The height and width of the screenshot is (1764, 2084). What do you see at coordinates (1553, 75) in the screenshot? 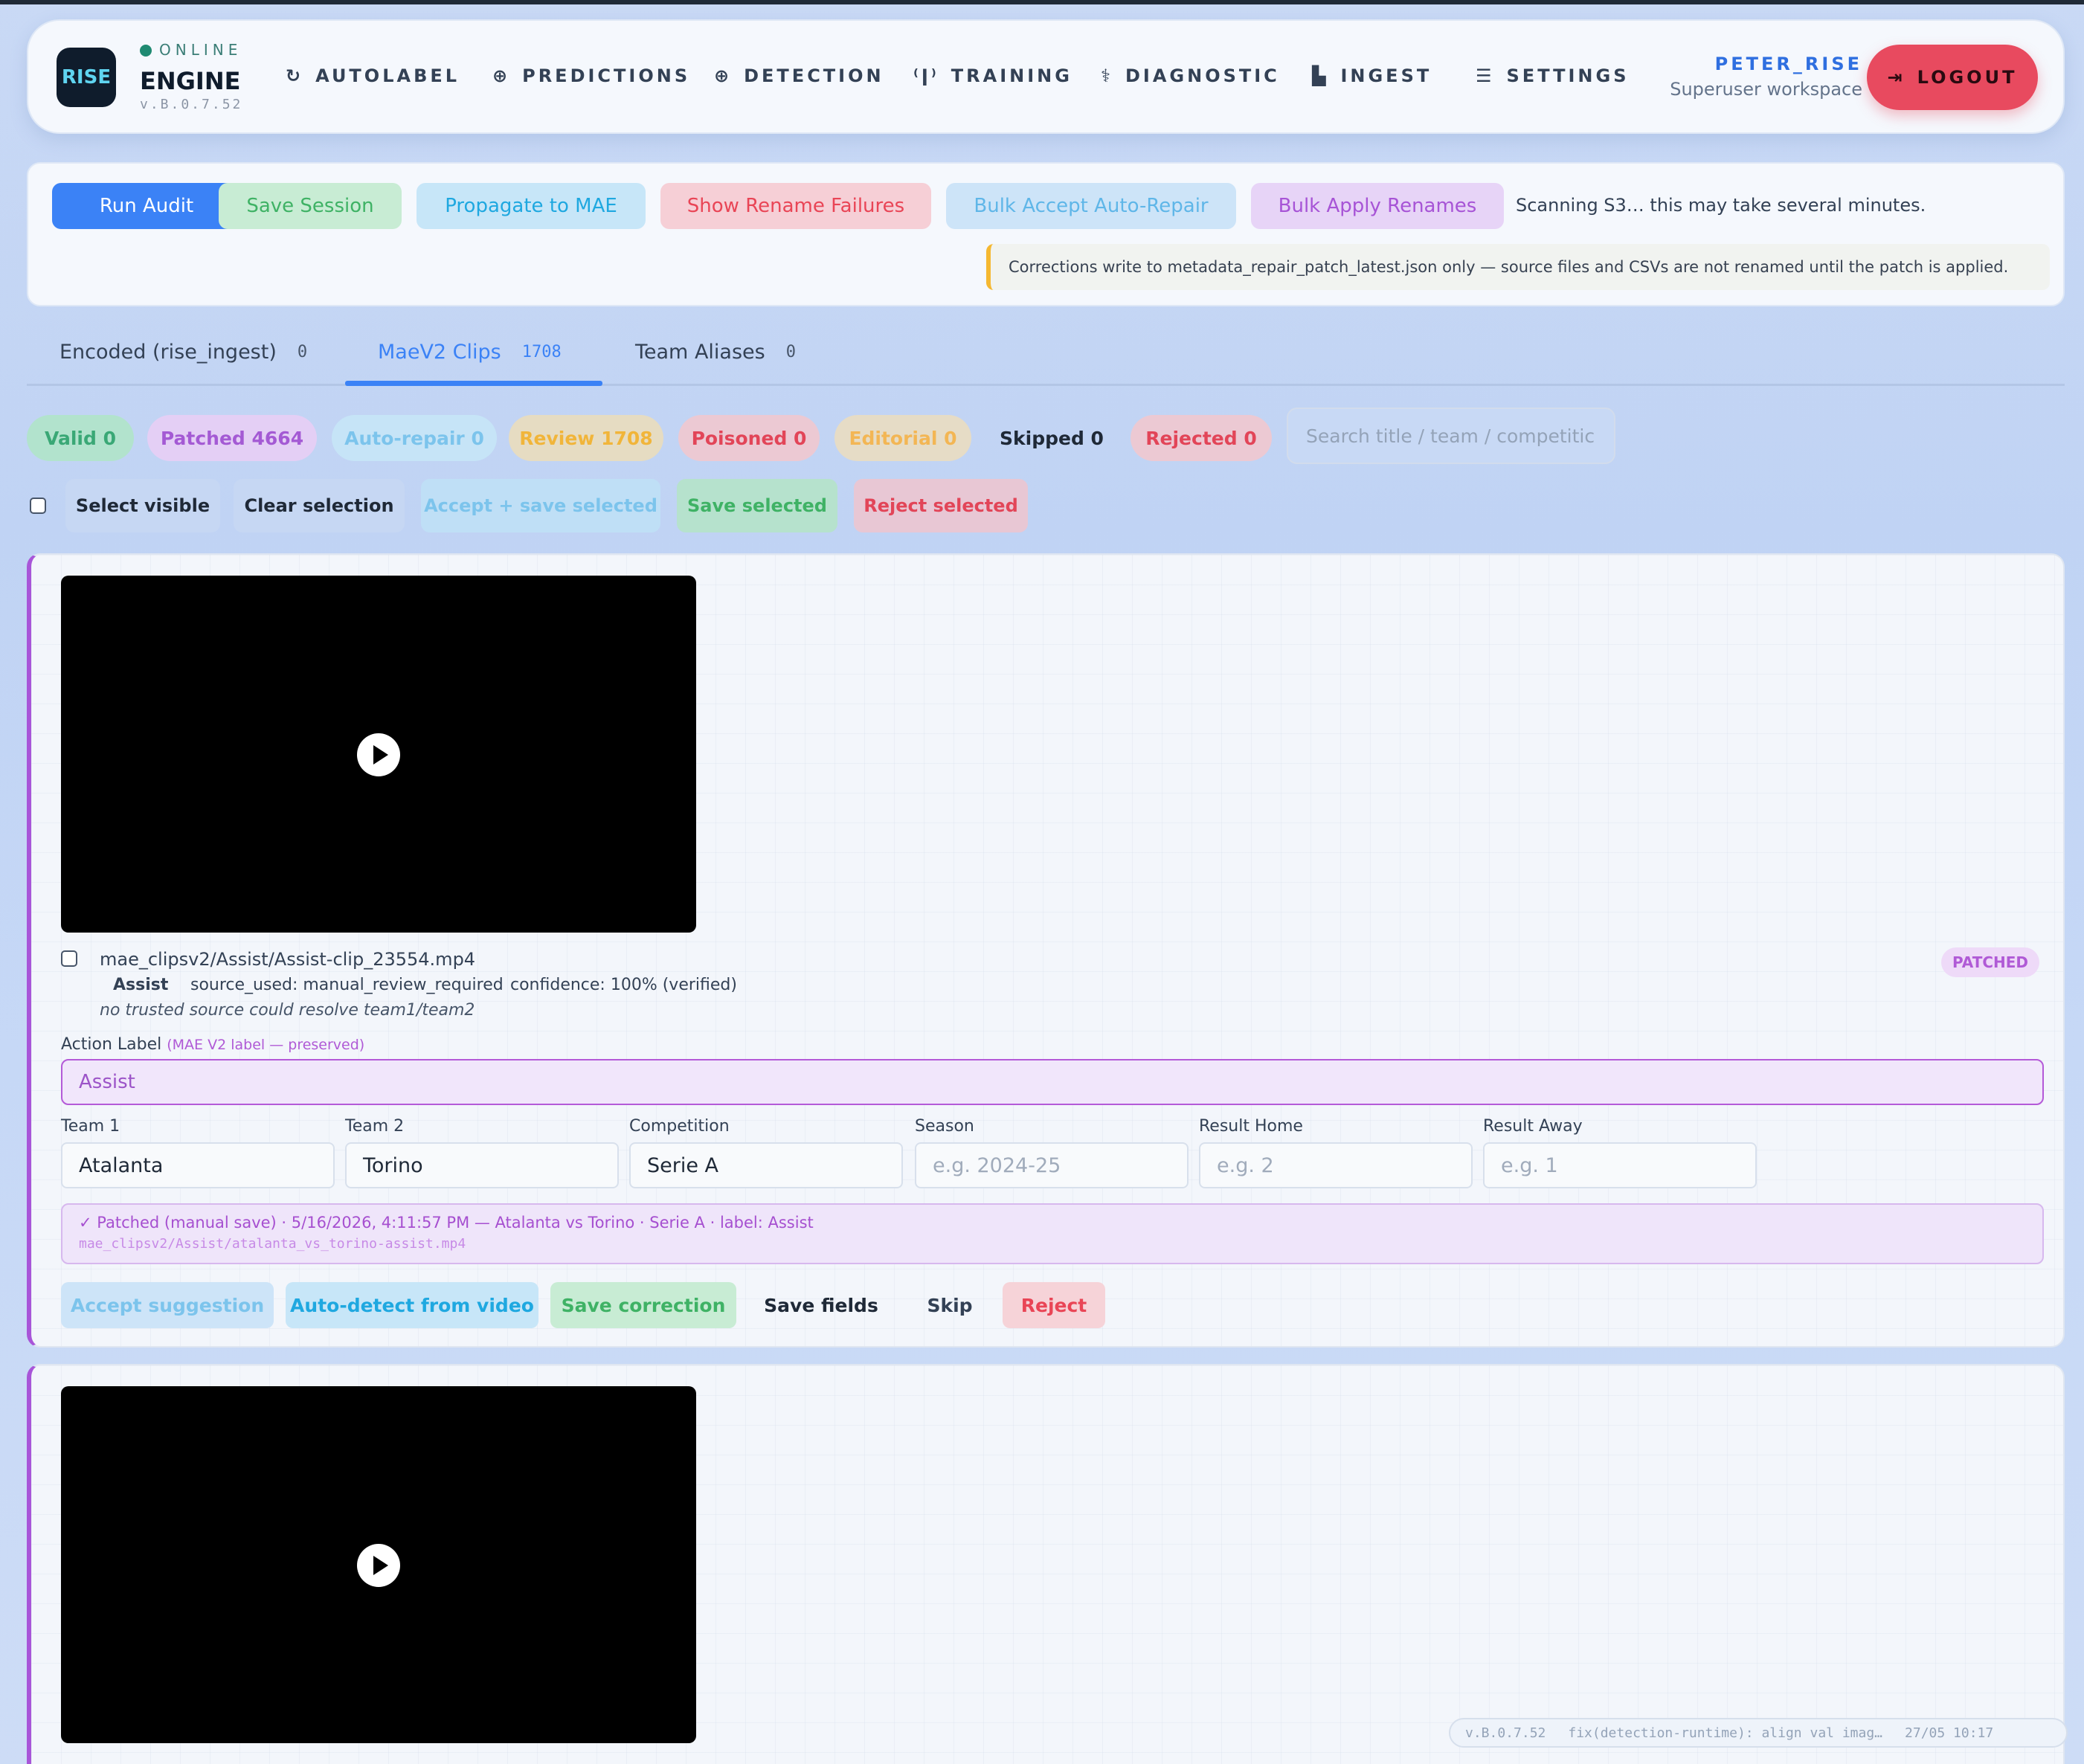
I see `nav-item-settings: ☰ SETTINGS` at bounding box center [1553, 75].